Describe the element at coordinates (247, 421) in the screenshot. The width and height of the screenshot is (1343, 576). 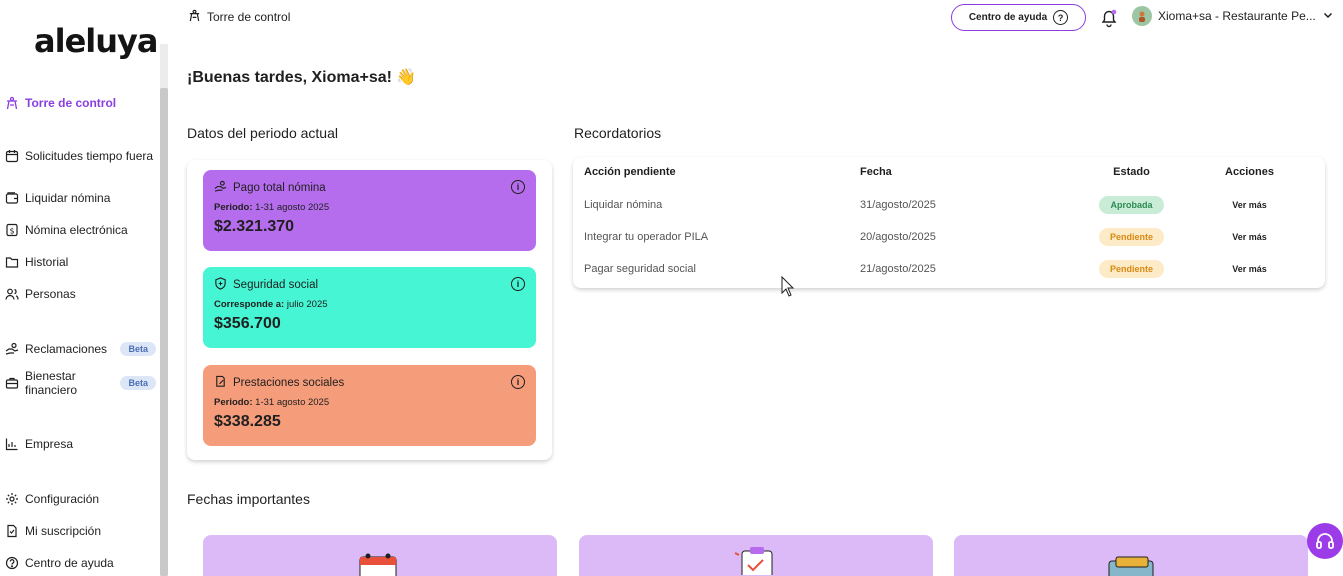
I see `card-amount: $338.285` at that location.